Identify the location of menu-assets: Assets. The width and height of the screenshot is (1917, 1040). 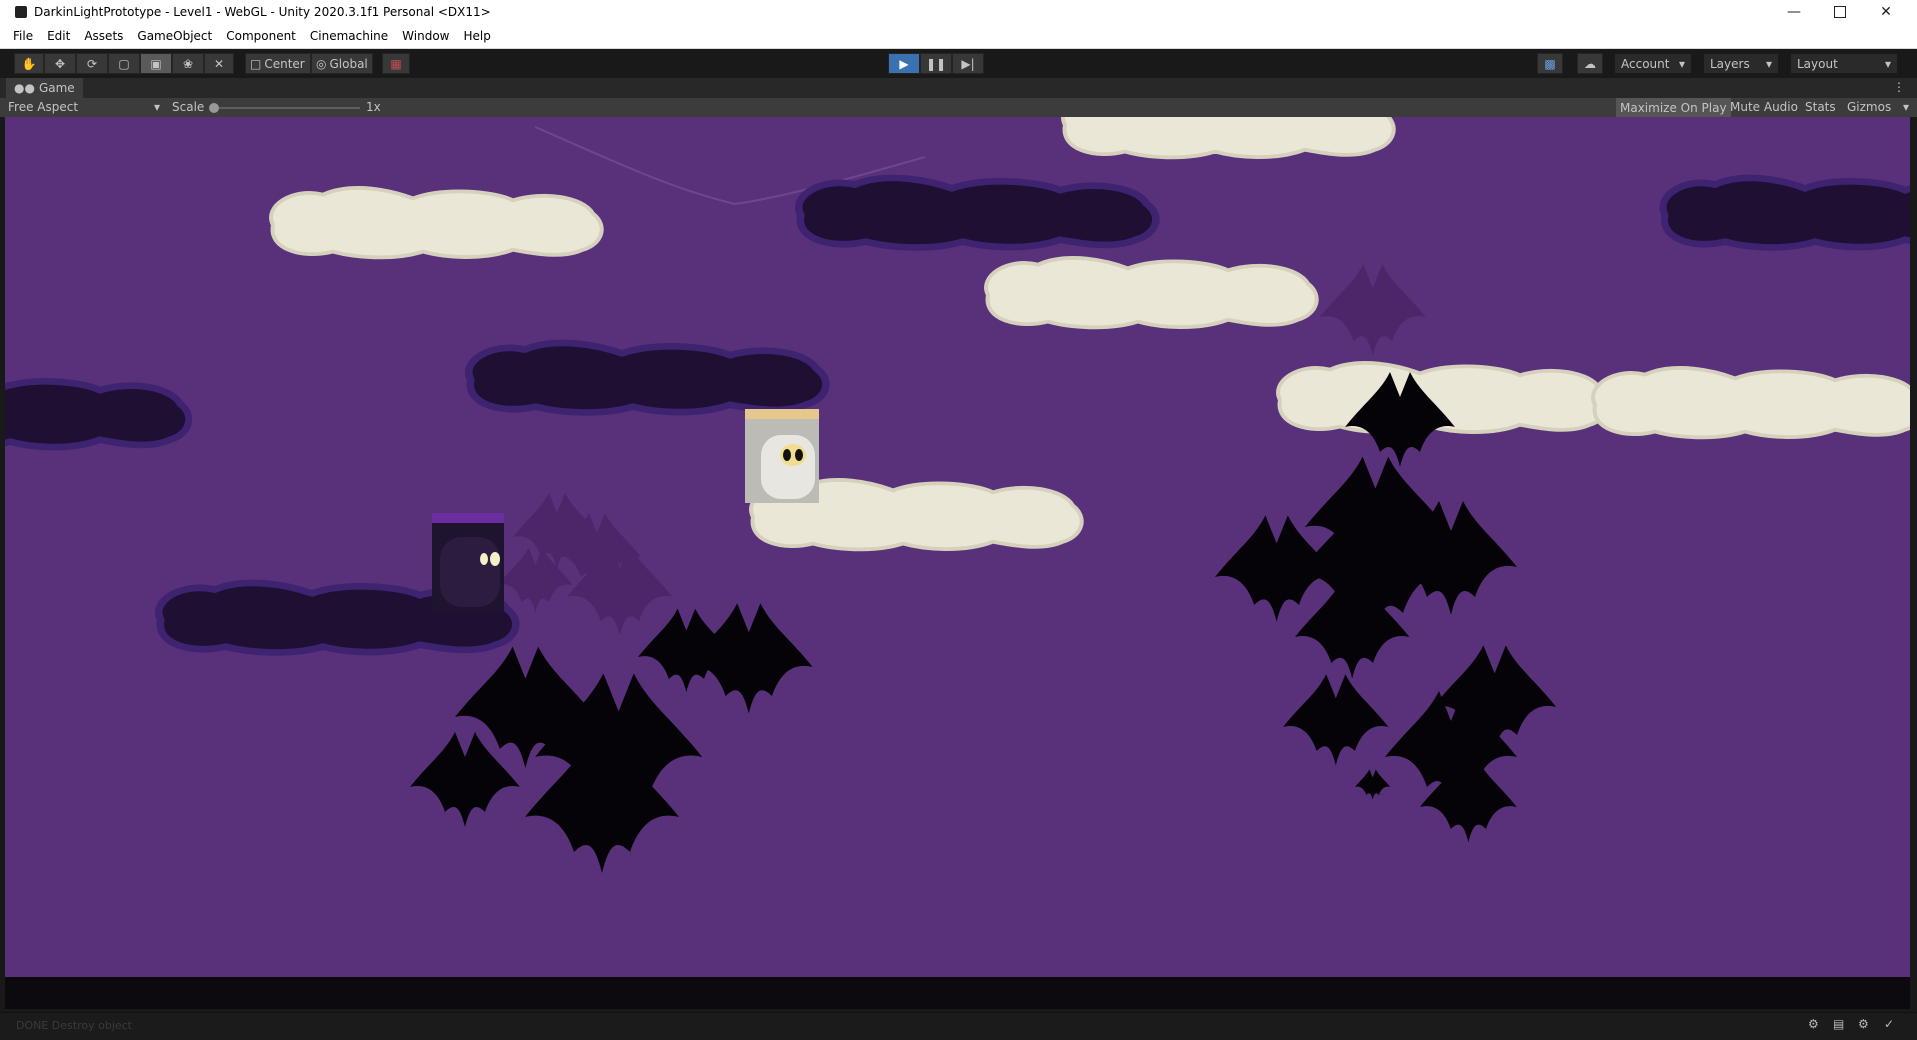
(103, 36).